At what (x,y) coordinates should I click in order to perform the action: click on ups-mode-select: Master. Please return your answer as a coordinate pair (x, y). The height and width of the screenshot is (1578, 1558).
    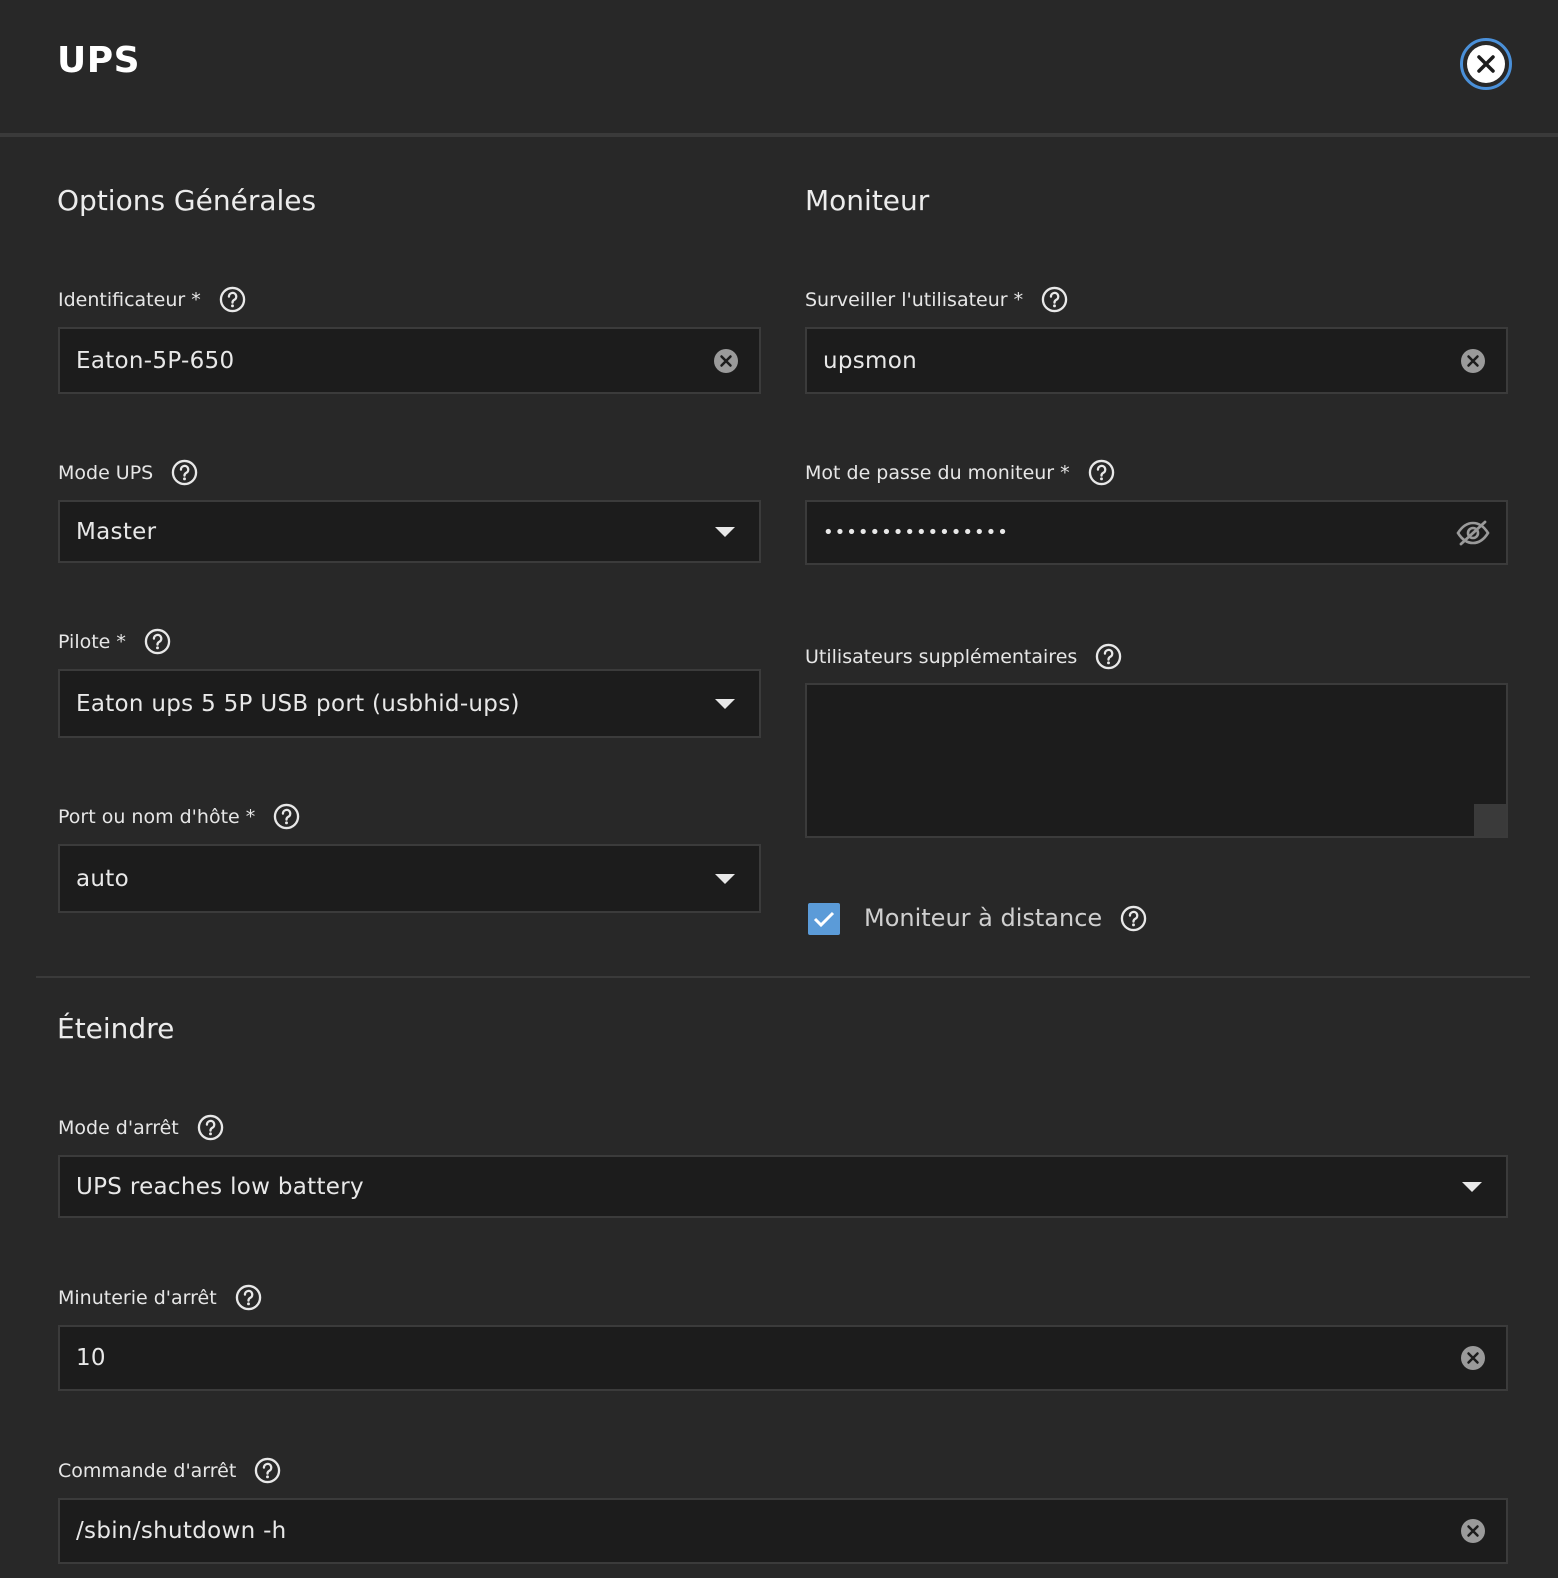
    Looking at the image, I should click on (409, 531).